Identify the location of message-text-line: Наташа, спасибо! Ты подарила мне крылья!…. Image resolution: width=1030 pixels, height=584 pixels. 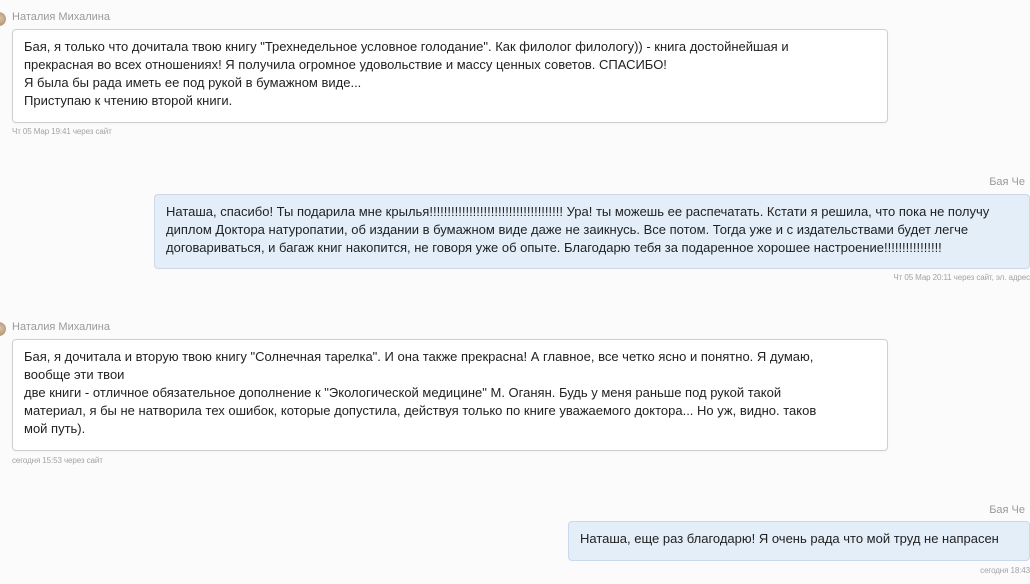
(578, 211).